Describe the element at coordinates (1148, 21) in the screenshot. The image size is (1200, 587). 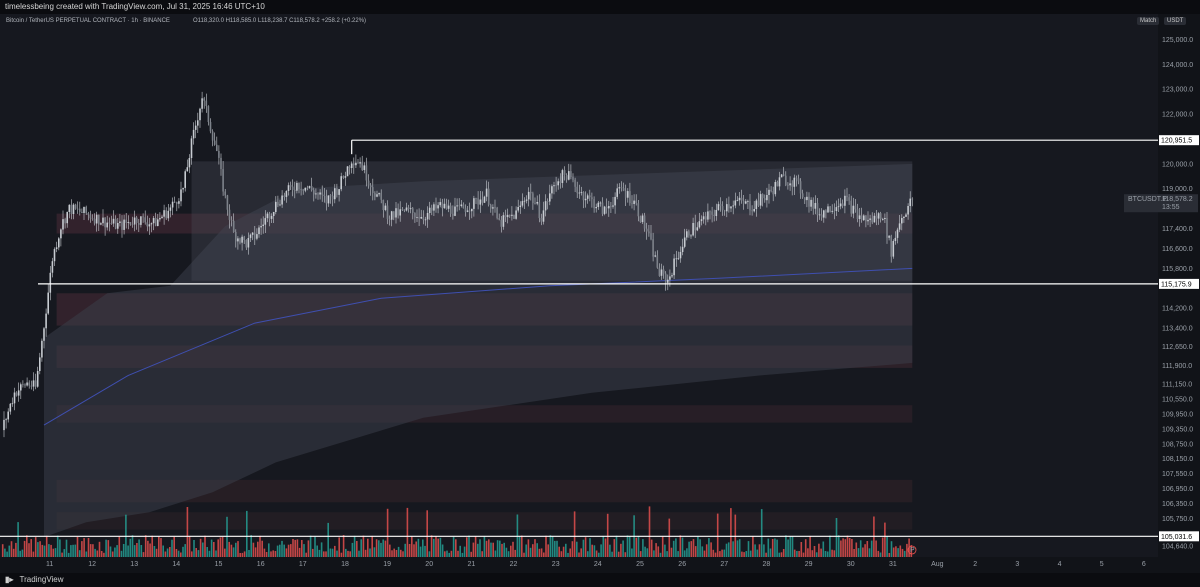
I see `match-button: Match` at that location.